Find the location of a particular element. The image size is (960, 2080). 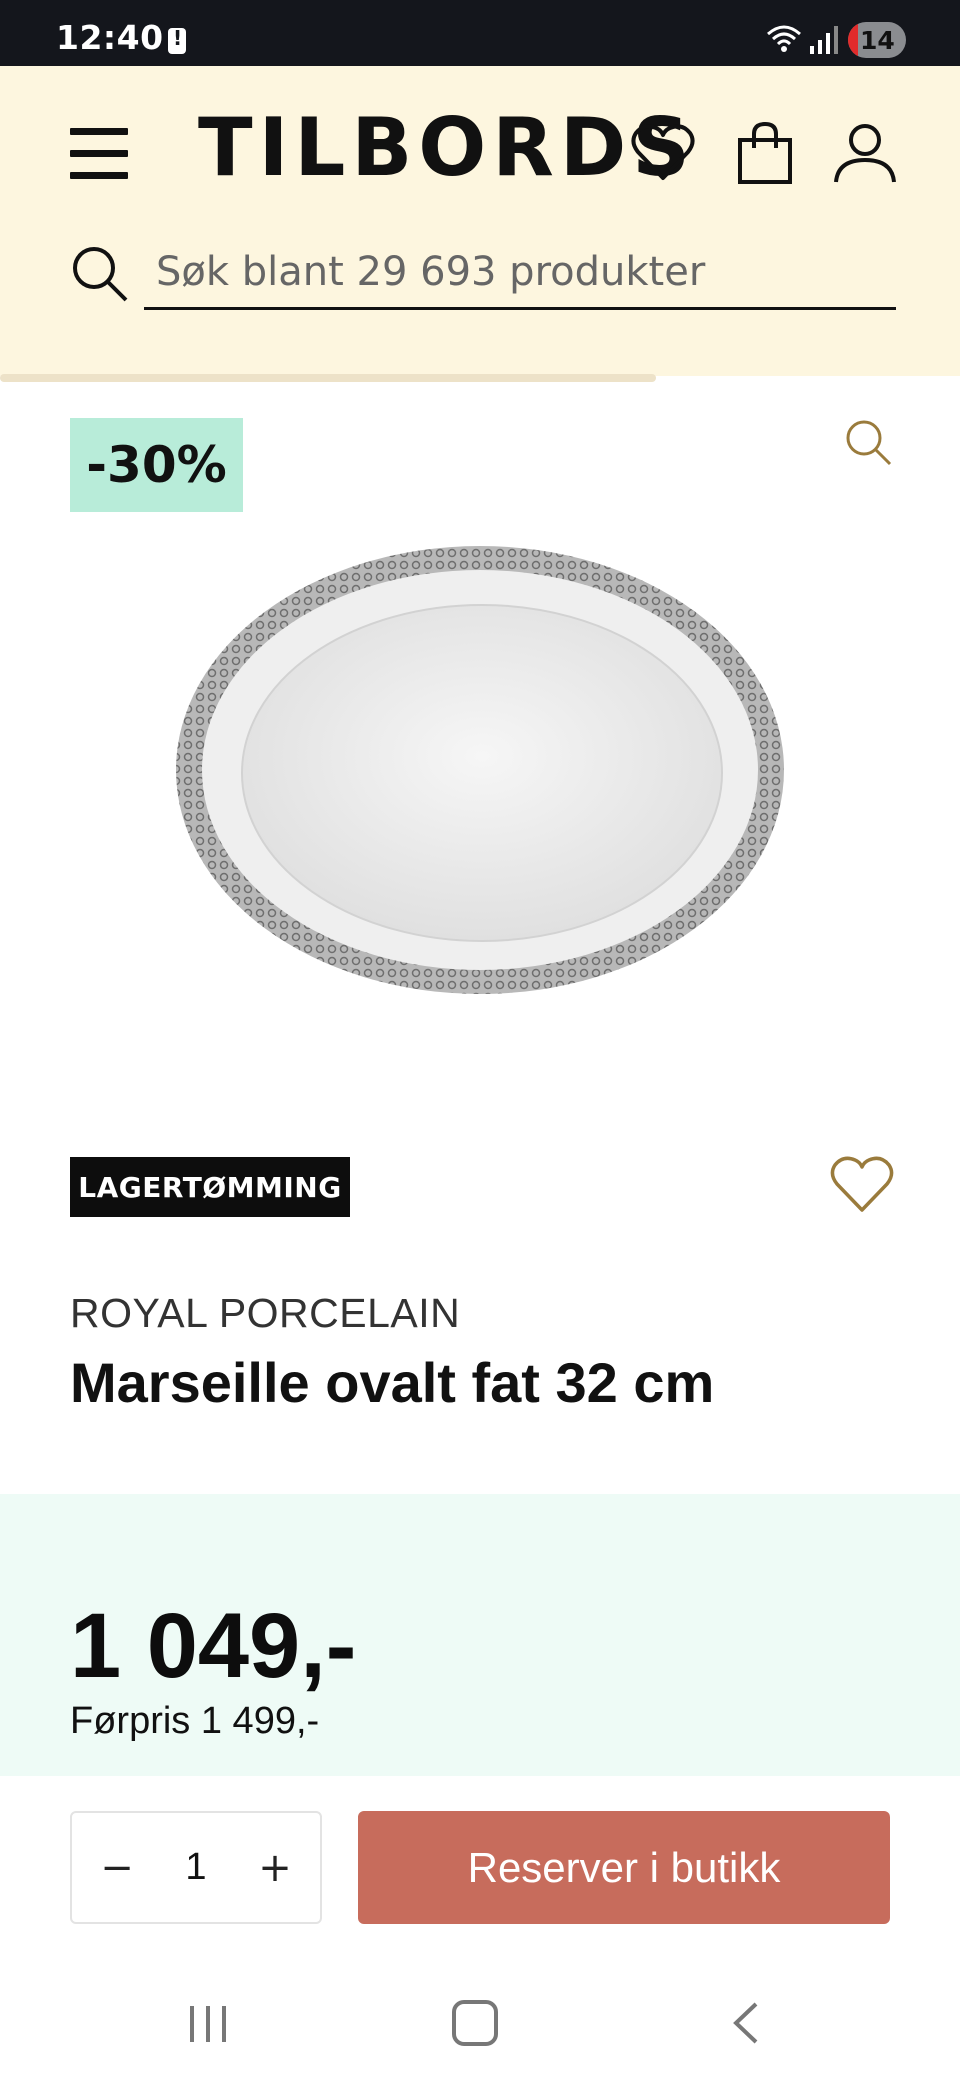

status-time: 12:40 is located at coordinates (110, 37).